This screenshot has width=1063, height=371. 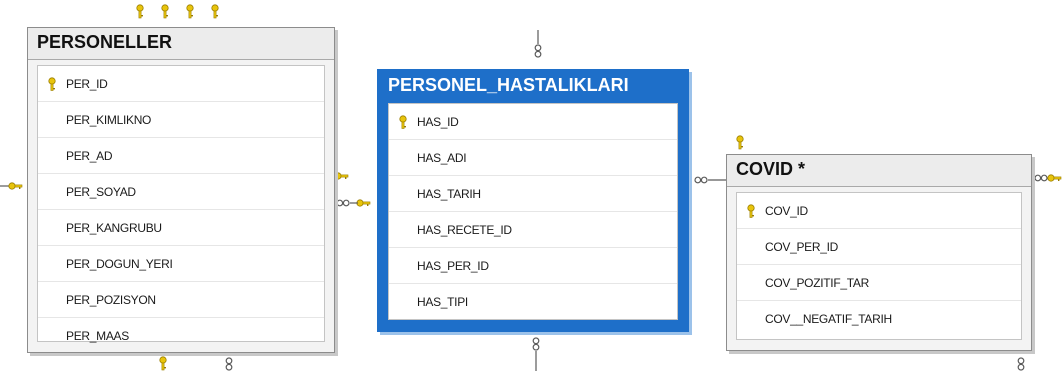 What do you see at coordinates (464, 229) in the screenshot?
I see `column-name: HAS_RECETE_ID` at bounding box center [464, 229].